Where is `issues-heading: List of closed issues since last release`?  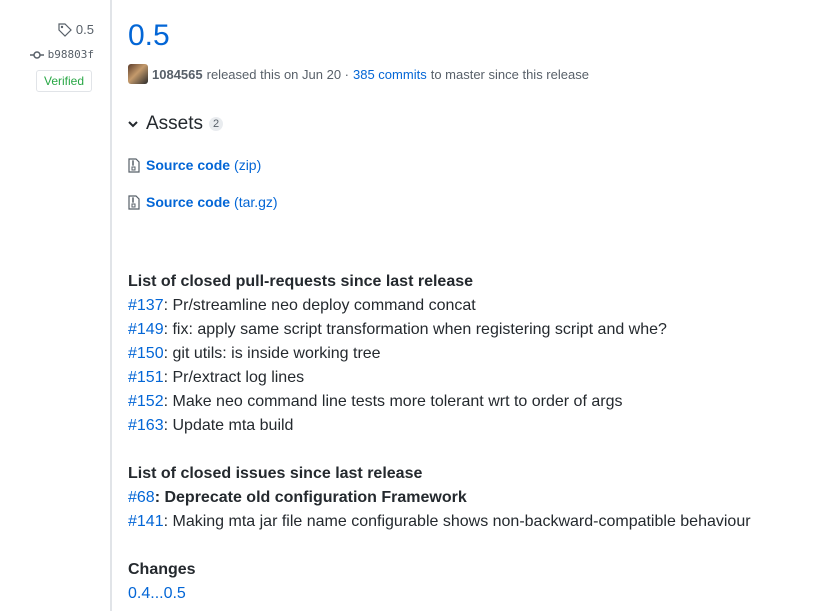 issues-heading: List of closed issues since last release is located at coordinates (275, 473).